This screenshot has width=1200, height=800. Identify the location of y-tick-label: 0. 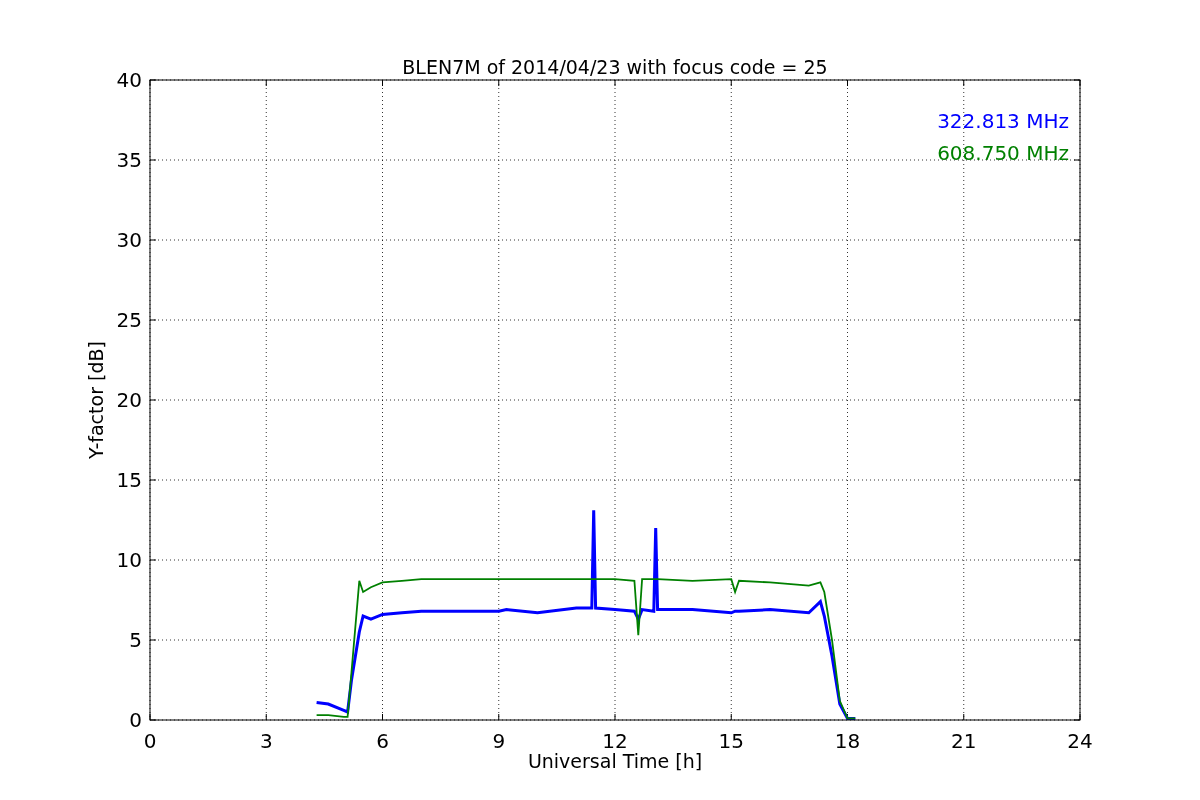
(135, 720).